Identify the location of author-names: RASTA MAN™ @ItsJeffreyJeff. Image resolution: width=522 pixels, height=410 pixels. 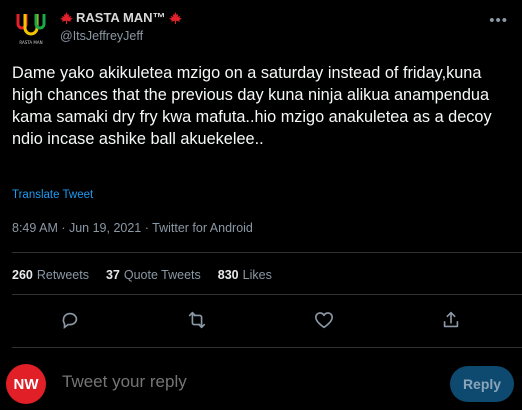
(121, 26).